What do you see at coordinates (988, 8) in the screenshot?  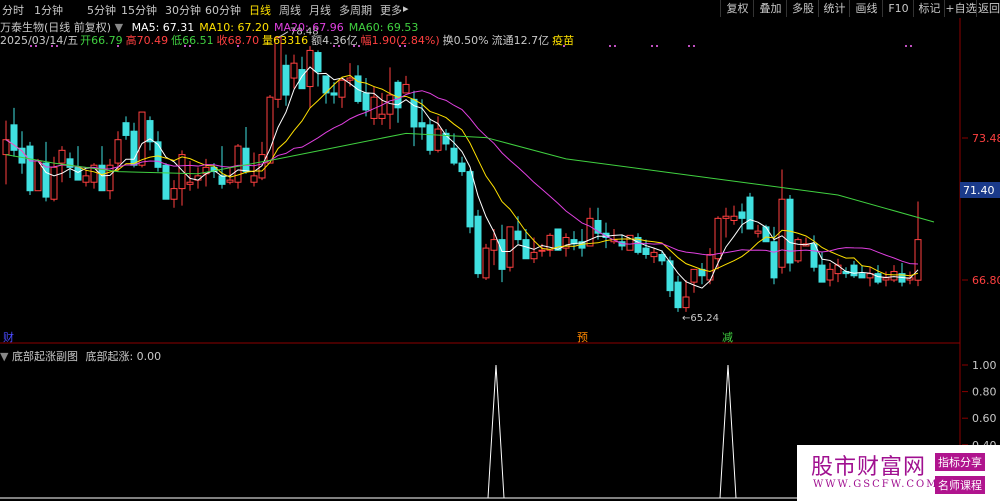 I see `toolbar-button: 返回` at bounding box center [988, 8].